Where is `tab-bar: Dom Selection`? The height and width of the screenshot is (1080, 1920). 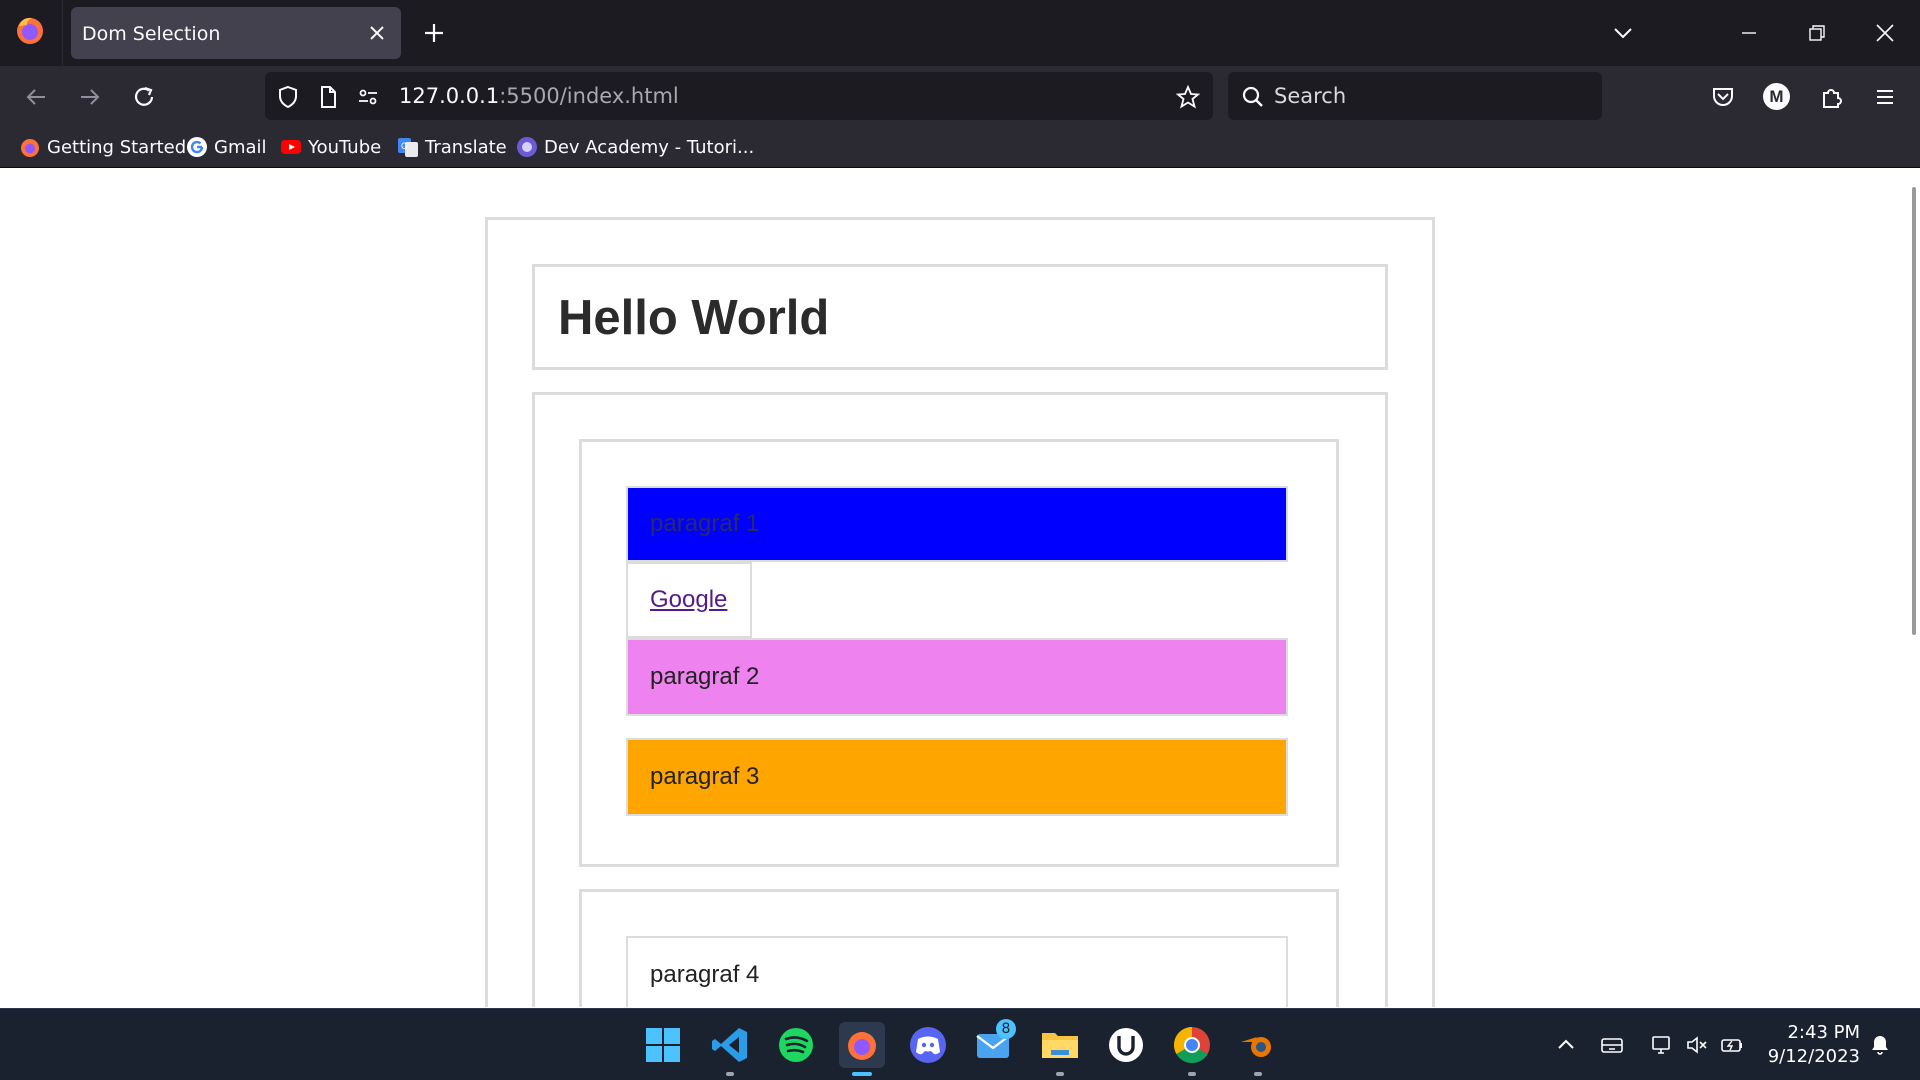
tab-bar: Dom Selection is located at coordinates (960, 33).